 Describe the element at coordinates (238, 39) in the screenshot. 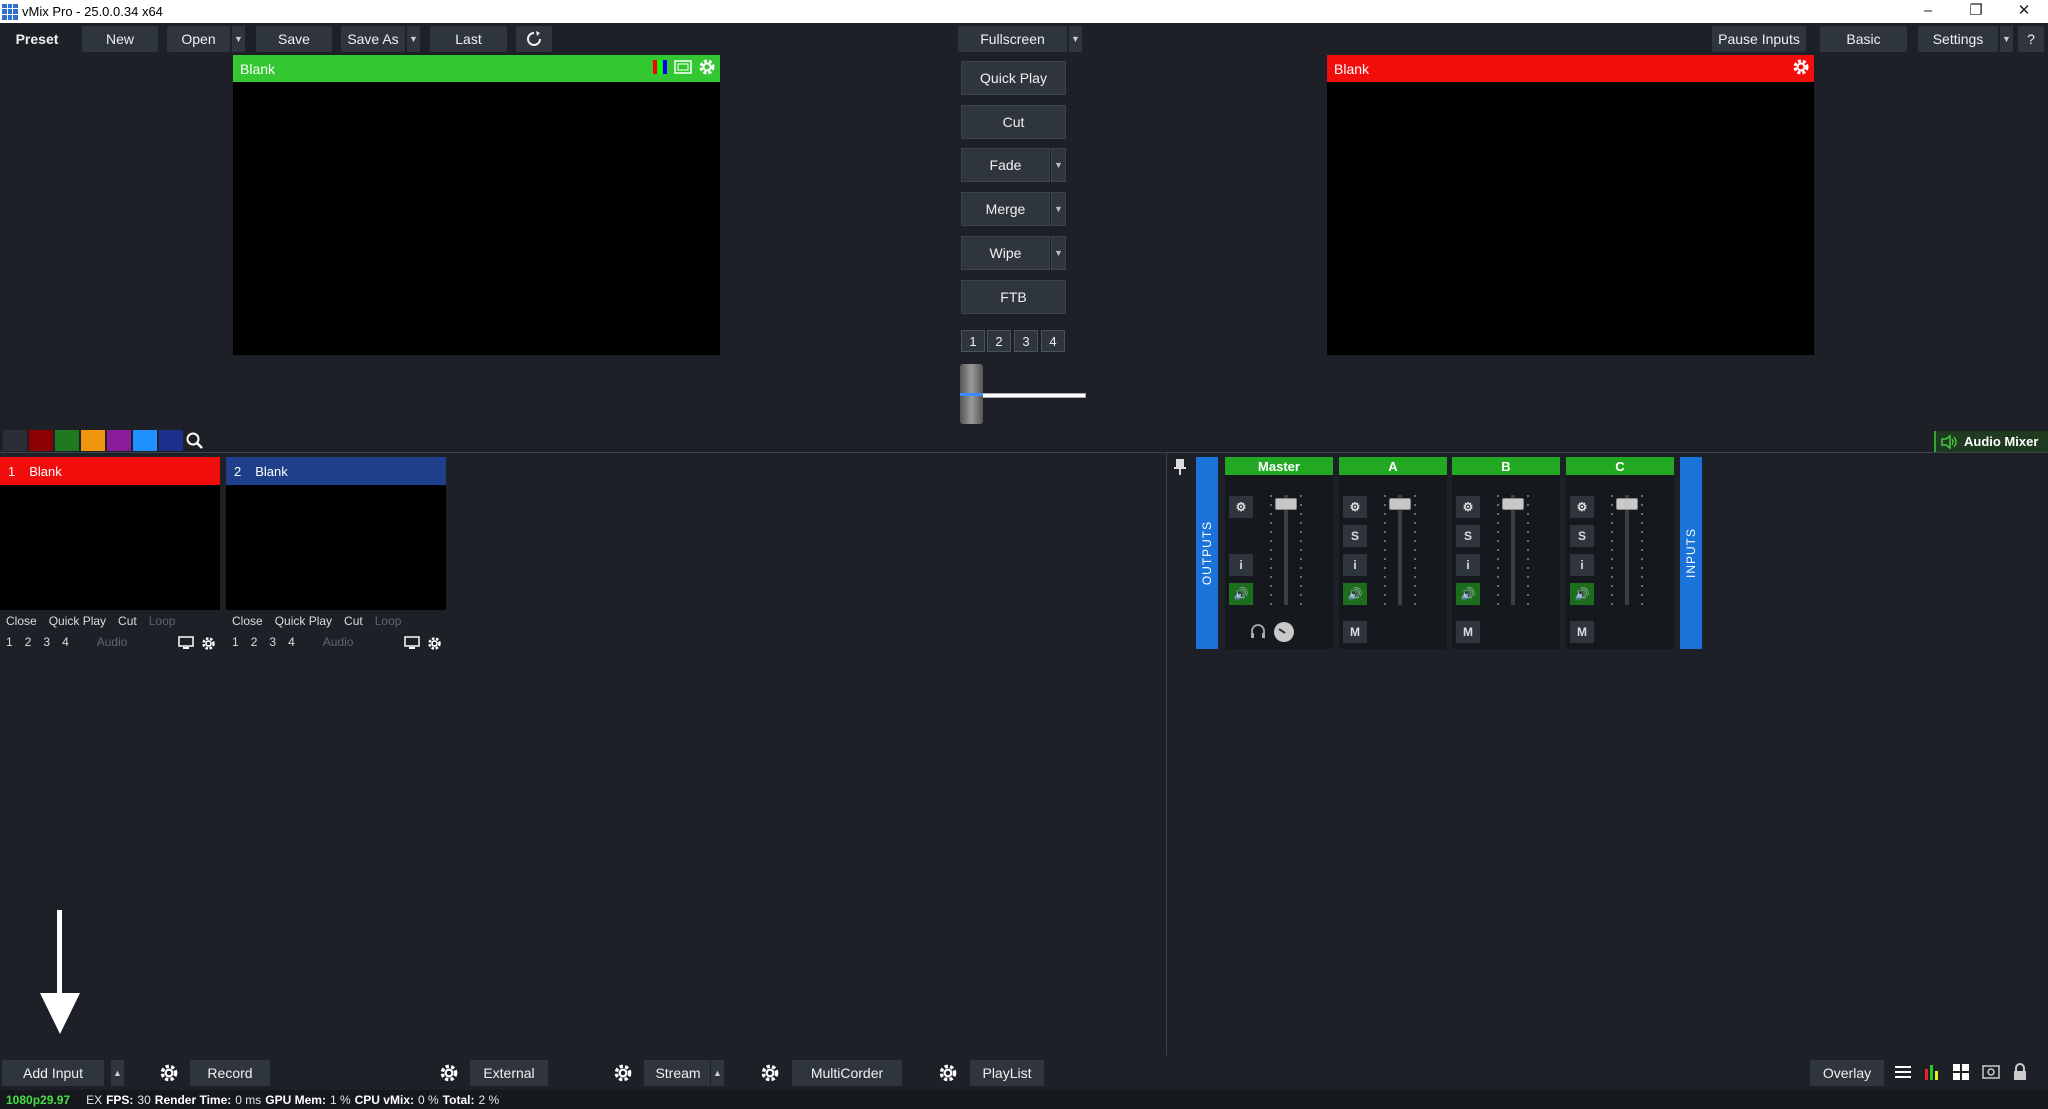

I see `open-dropdown-icon: ▼` at that location.